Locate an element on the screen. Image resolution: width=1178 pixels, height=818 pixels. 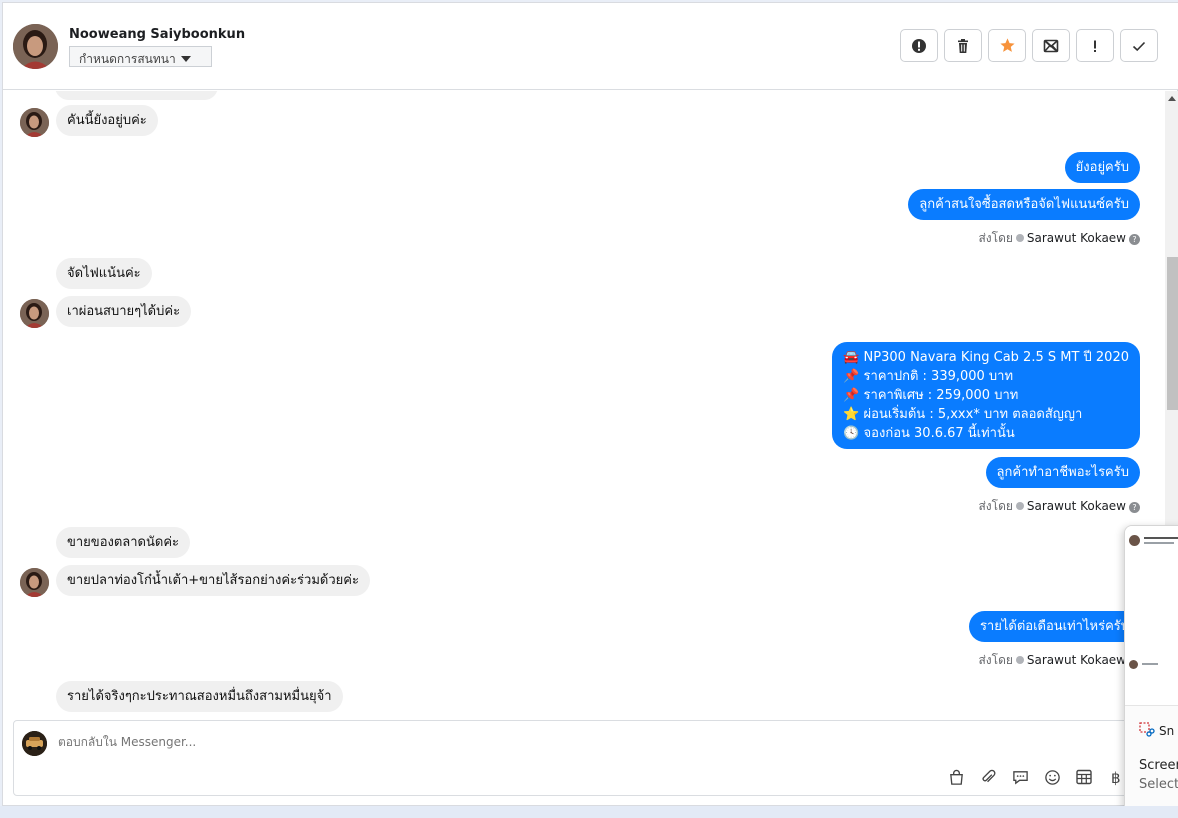
conversation-header: Nooweang Saiyboonkun กำหนดการสนทนา is located at coordinates (590, 46).